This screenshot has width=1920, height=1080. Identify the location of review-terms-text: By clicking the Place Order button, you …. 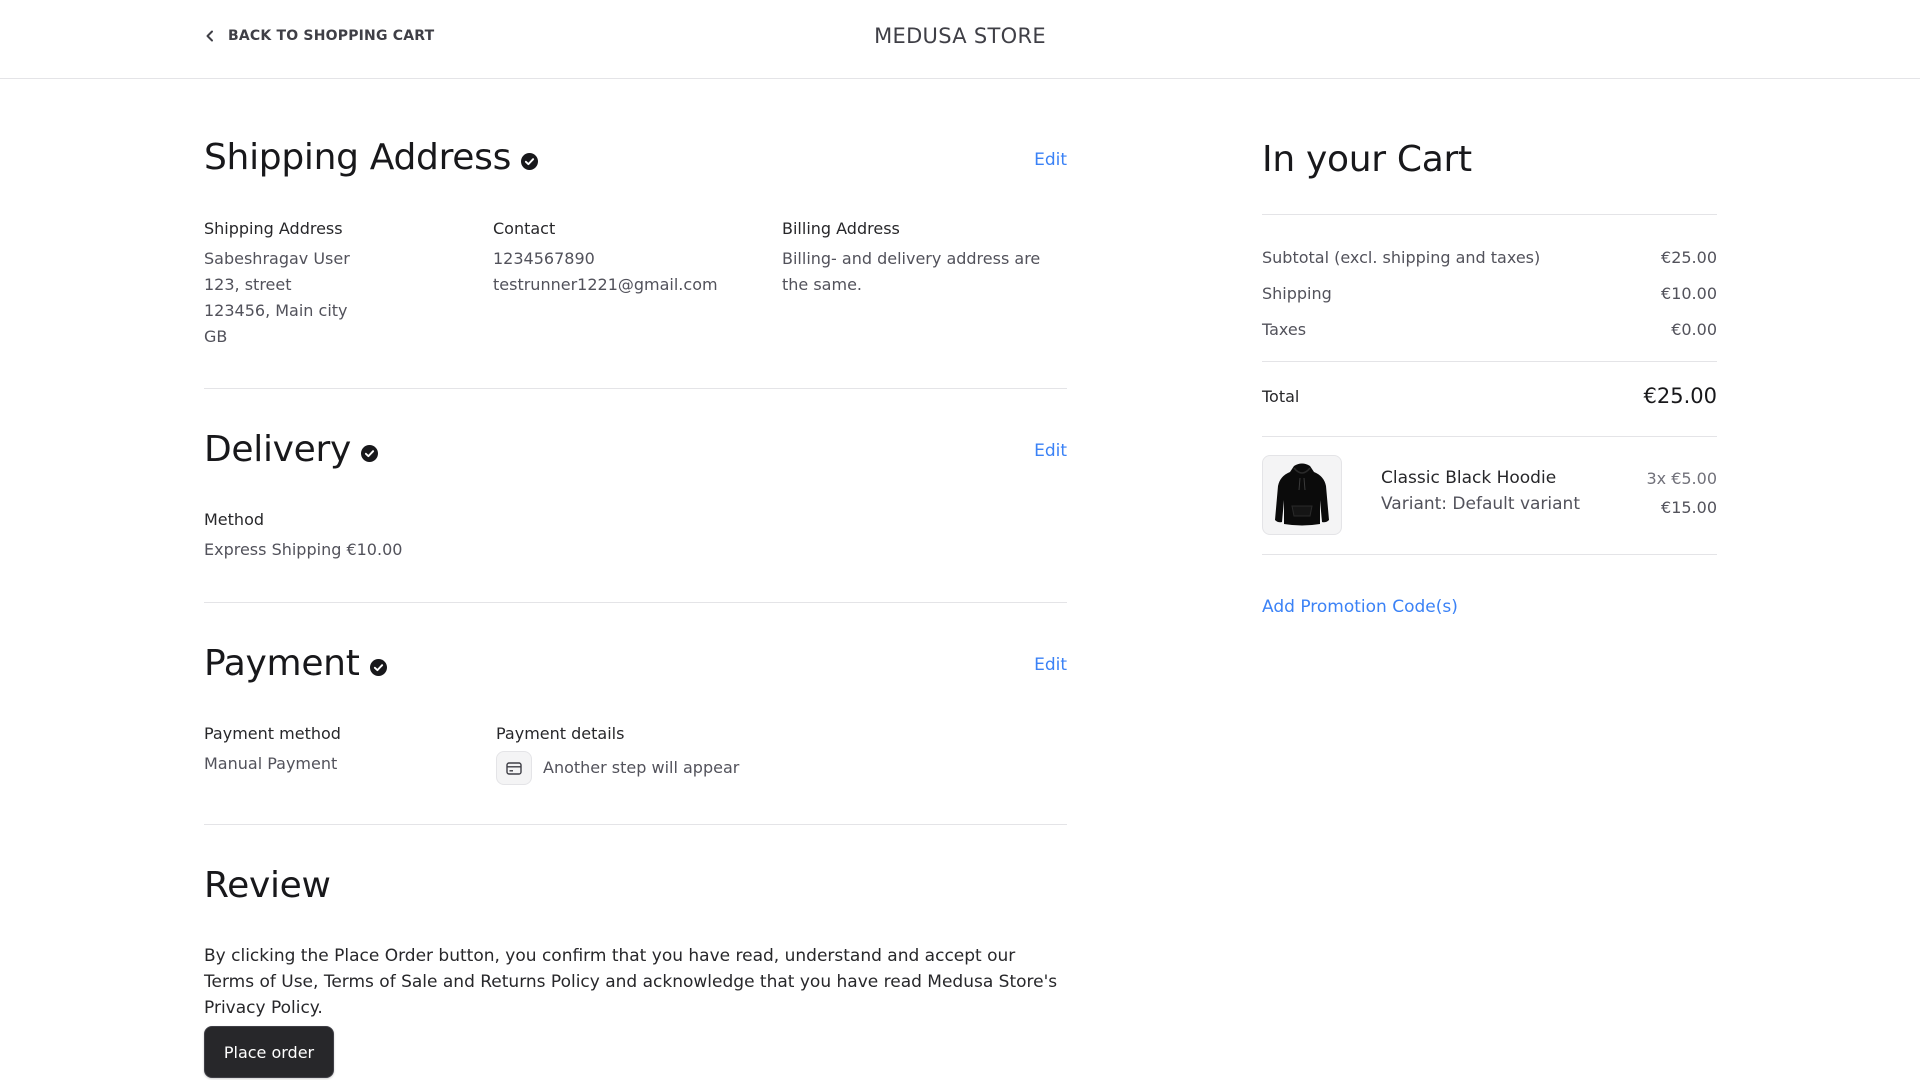
(631, 982).